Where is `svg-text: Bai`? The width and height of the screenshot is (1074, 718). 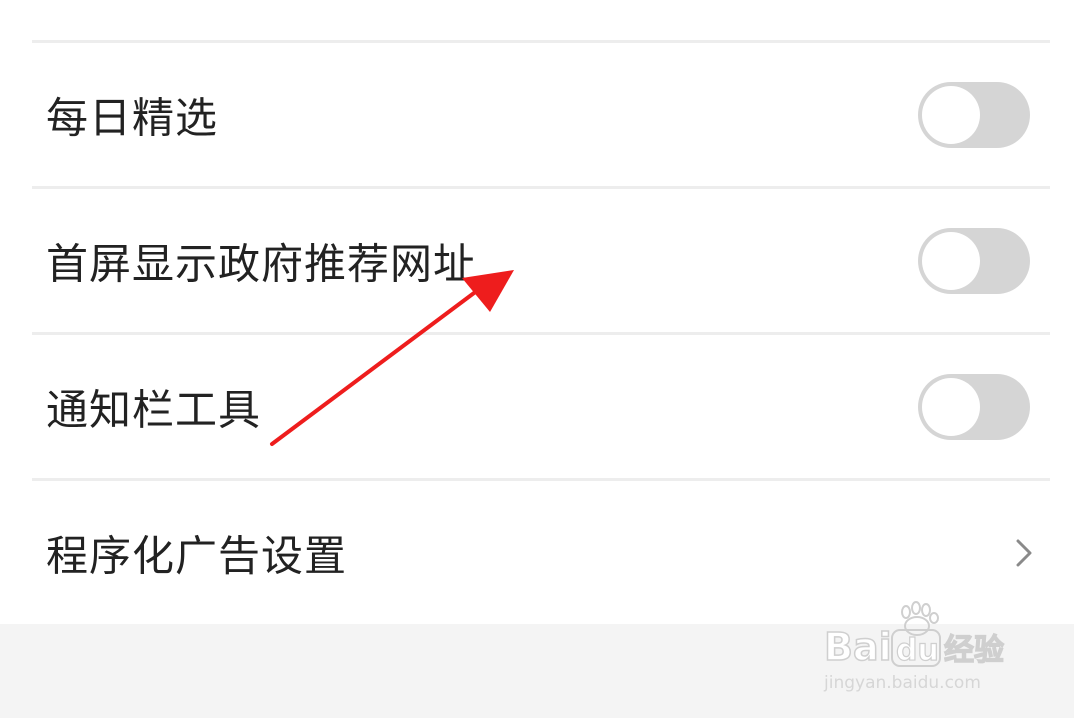
svg-text: Bai is located at coordinates (858, 647).